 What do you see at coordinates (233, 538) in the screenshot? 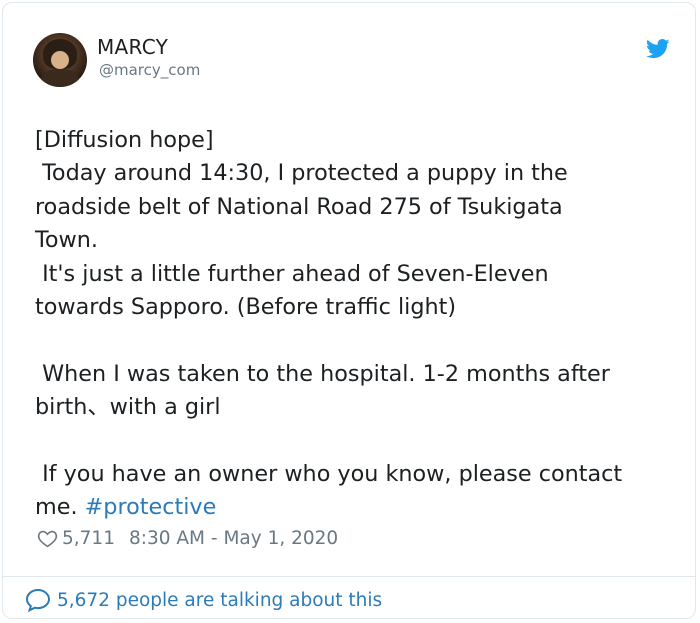
I see `tweet-timestamp: 8:30 AM - May 1, 2020` at bounding box center [233, 538].